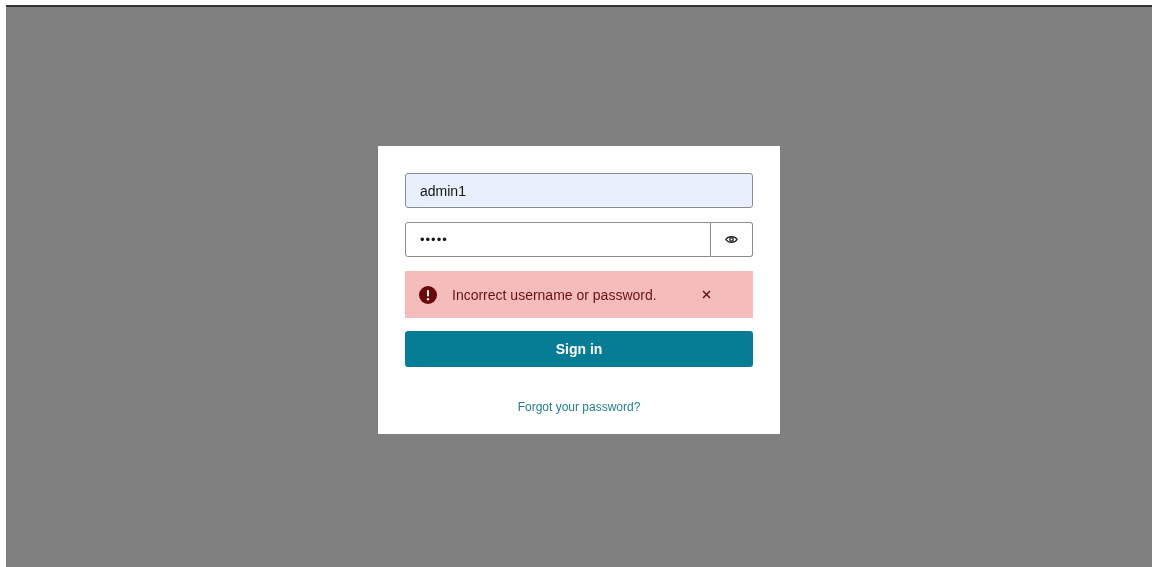 The image size is (1152, 567). What do you see at coordinates (706, 294) in the screenshot?
I see `close-icon` at bounding box center [706, 294].